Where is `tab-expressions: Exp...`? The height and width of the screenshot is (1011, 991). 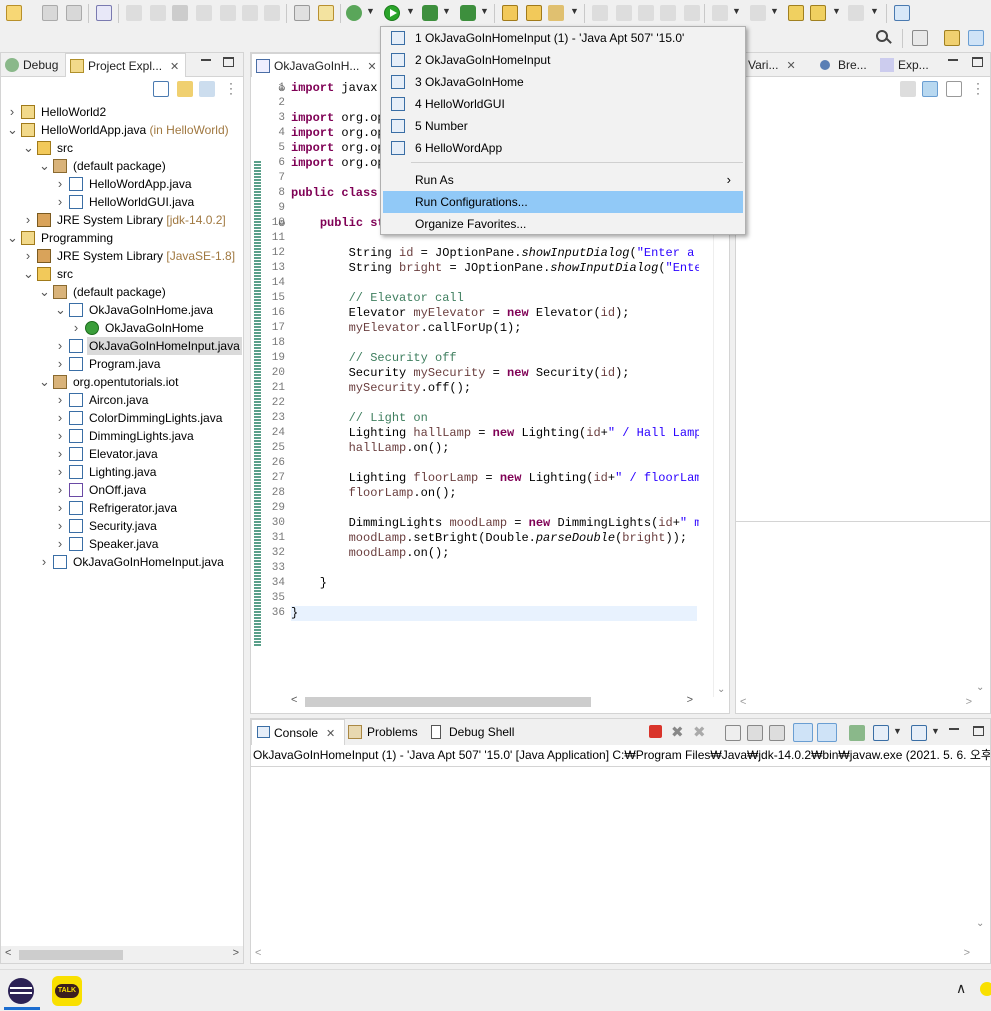 tab-expressions: Exp... is located at coordinates (905, 65).